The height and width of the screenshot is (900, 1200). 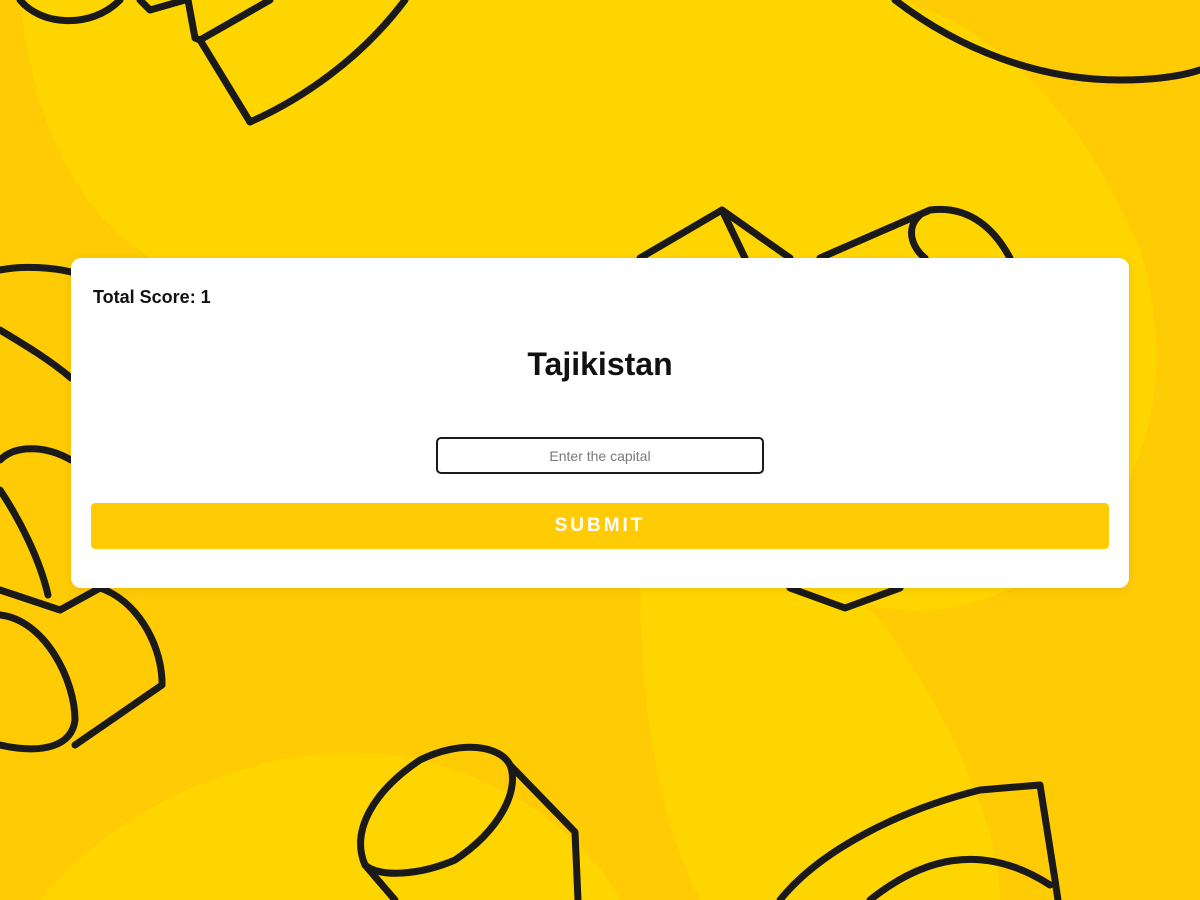 I want to click on total-score: Total Score: 1, so click(x=152, y=297).